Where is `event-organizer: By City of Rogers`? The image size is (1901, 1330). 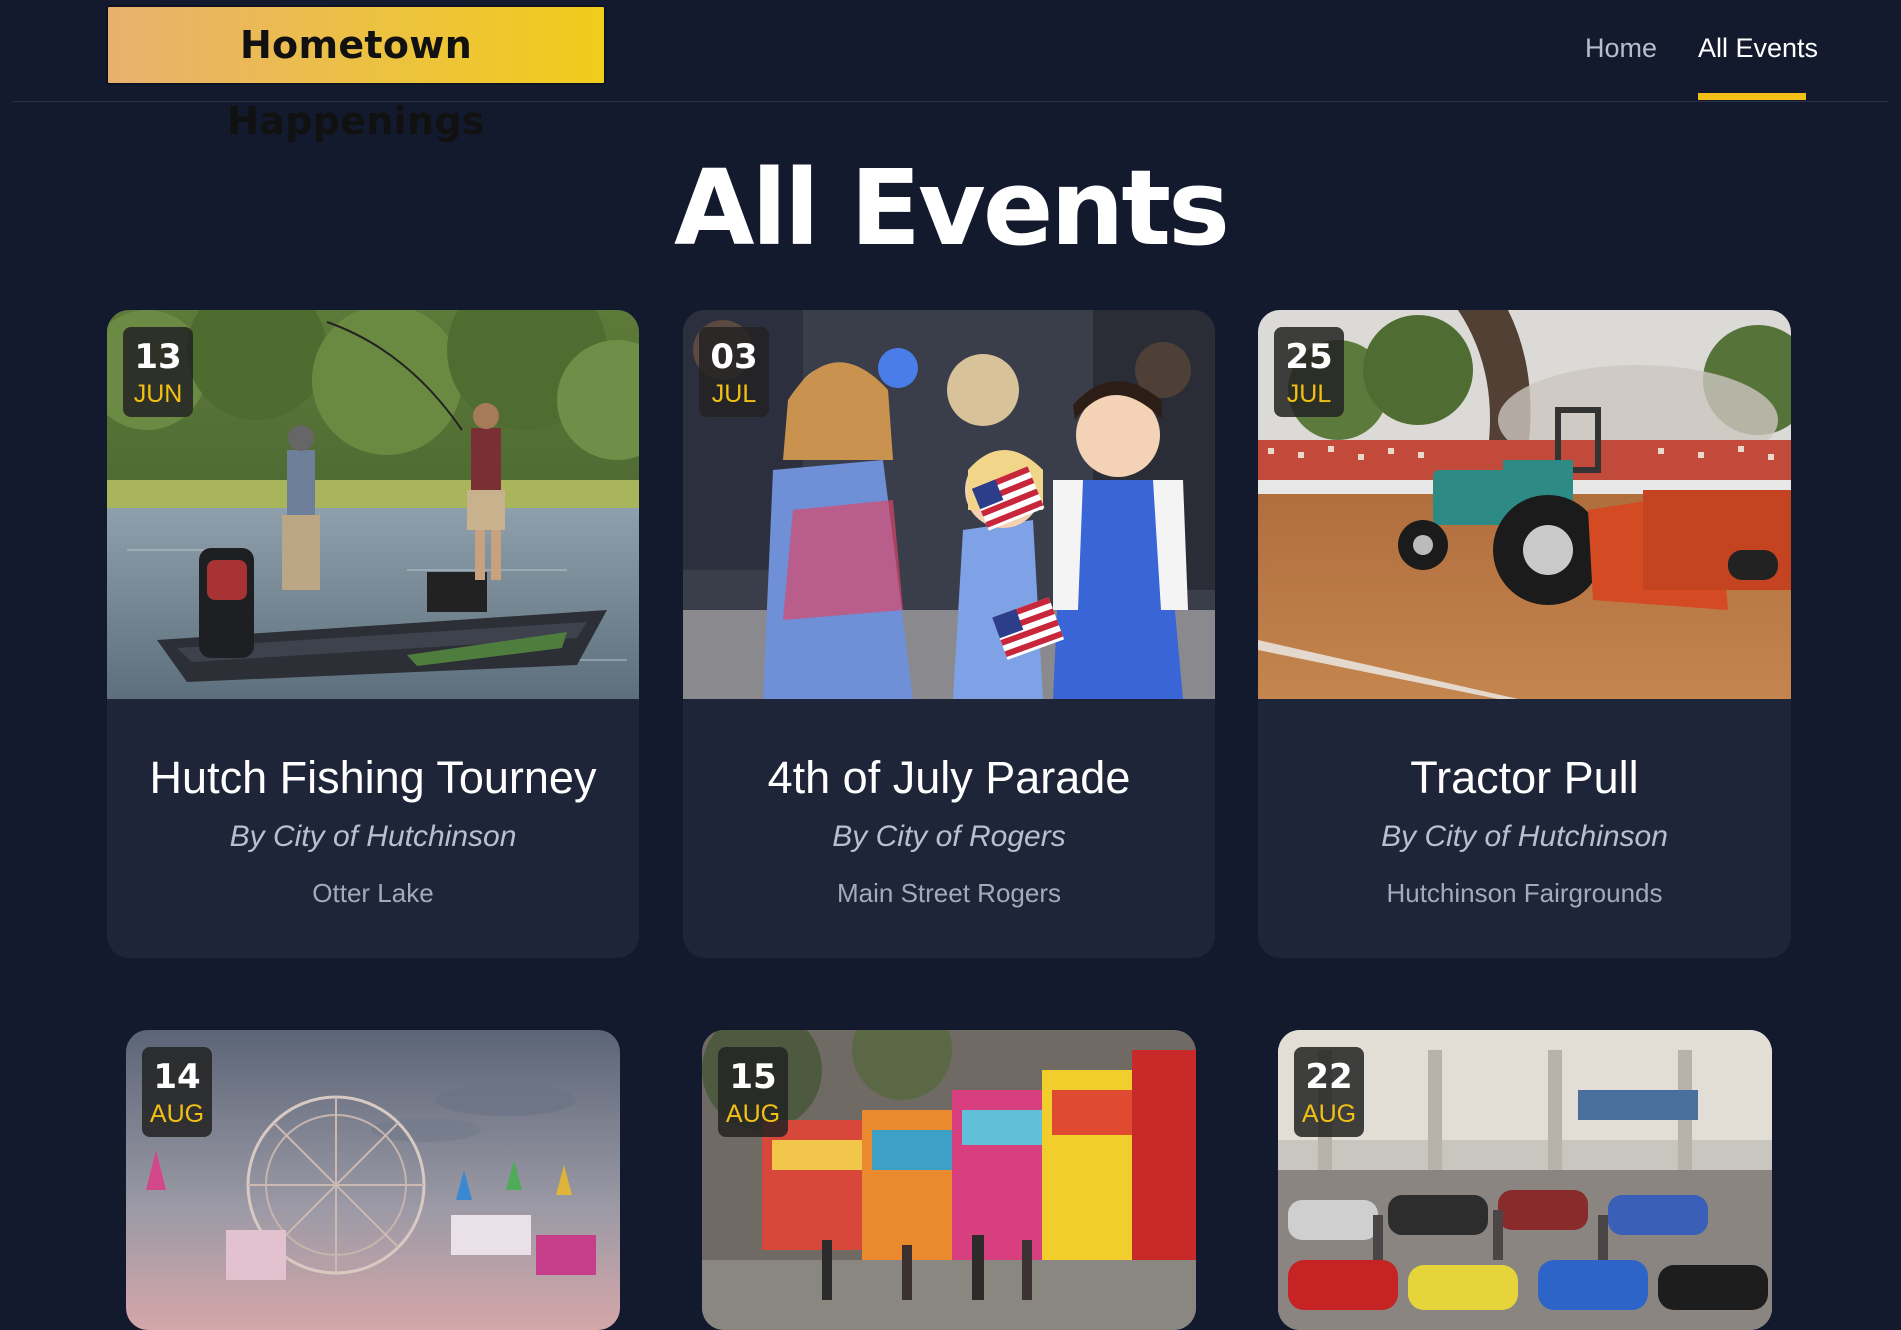
event-organizer: By City of Rogers is located at coordinates (949, 836).